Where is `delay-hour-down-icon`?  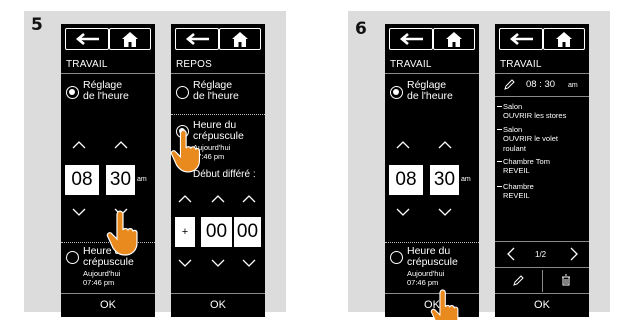 delay-hour-down-icon is located at coordinates (218, 263).